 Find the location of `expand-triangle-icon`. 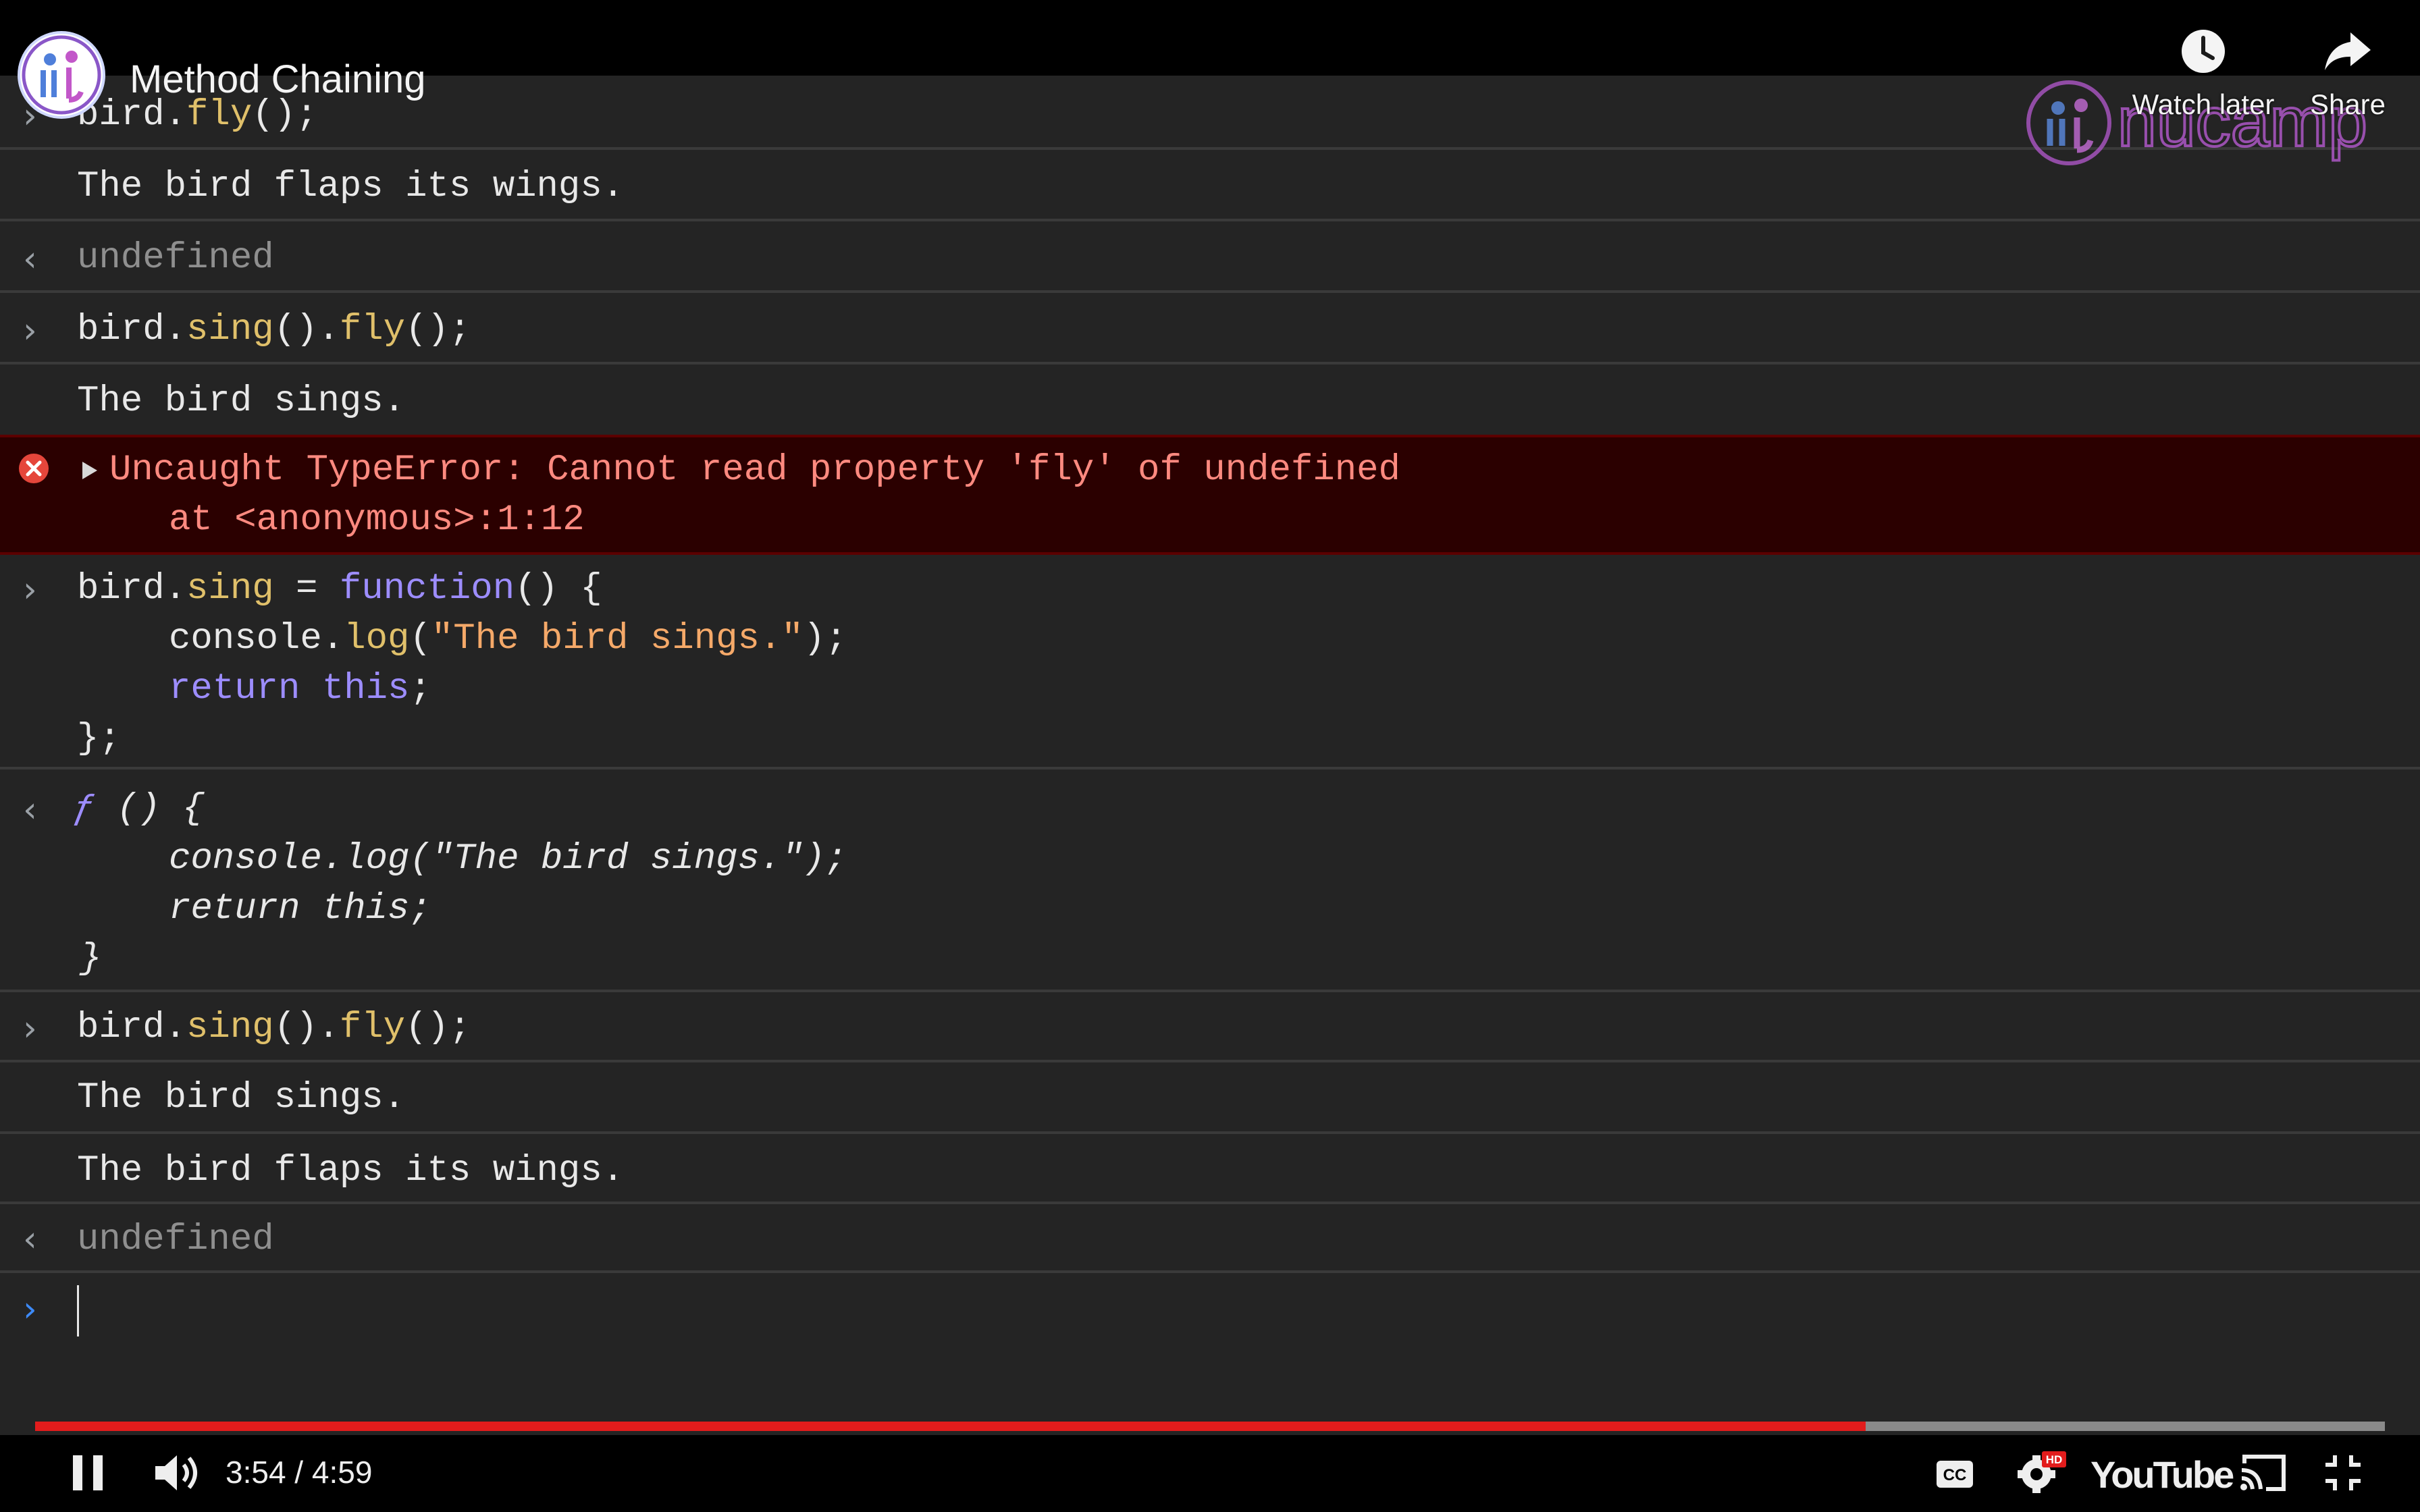

expand-triangle-icon is located at coordinates (90, 472).